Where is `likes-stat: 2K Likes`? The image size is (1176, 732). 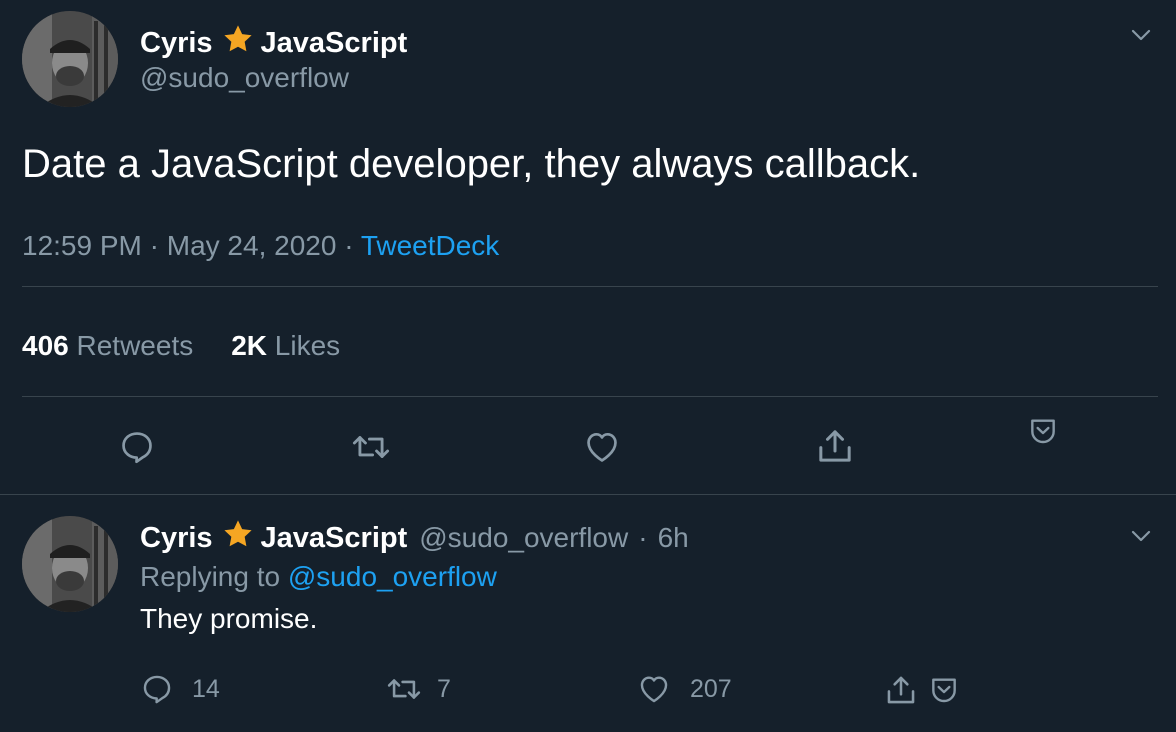
likes-stat: 2K Likes is located at coordinates (285, 345).